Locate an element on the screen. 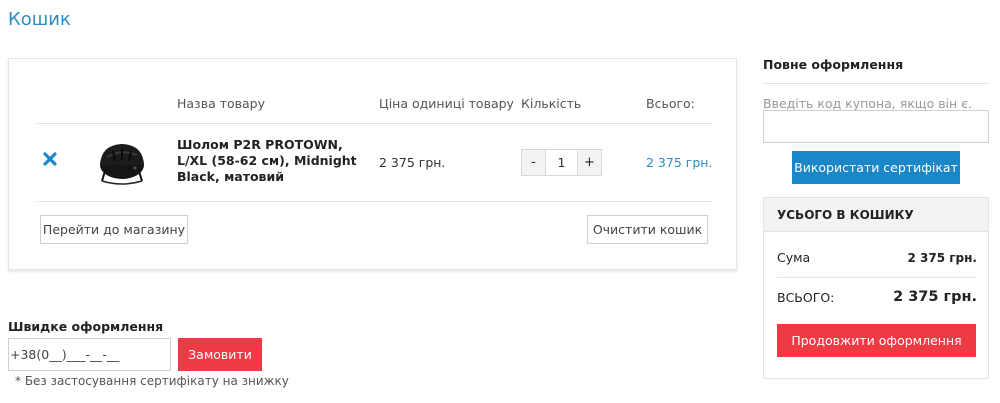 The height and width of the screenshot is (403, 1000). quantity-input: 1 is located at coordinates (561, 162).